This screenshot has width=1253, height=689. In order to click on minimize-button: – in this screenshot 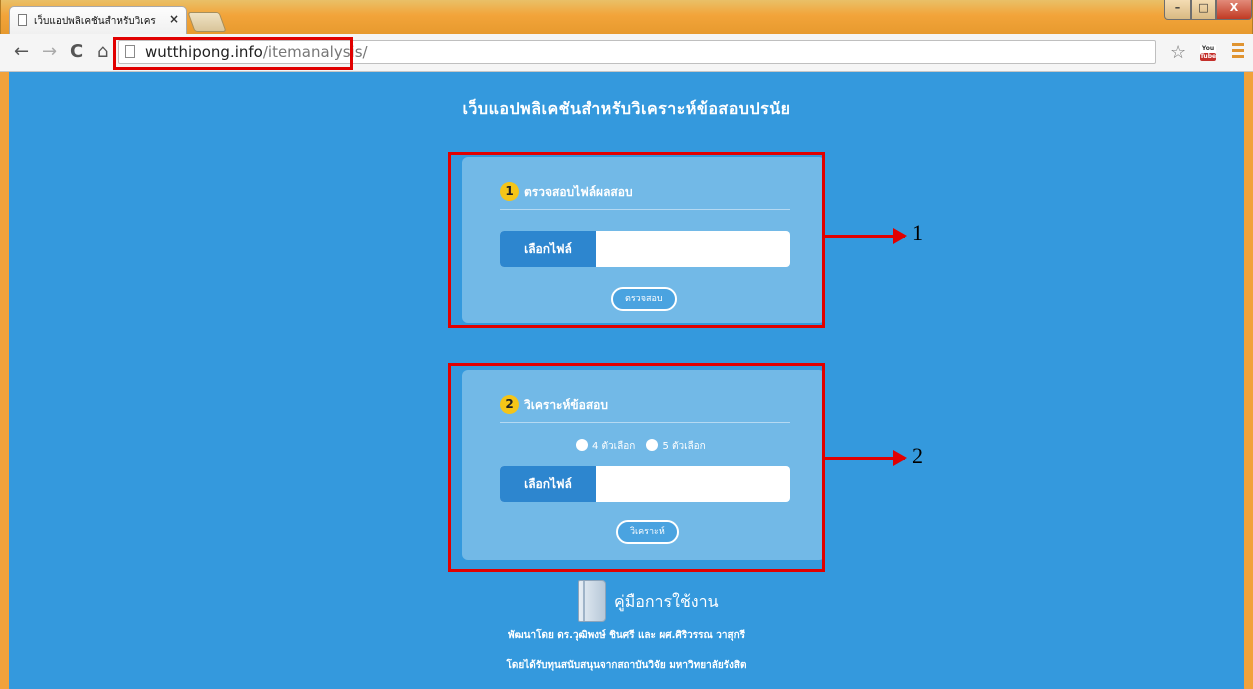, I will do `click(1177, 10)`.